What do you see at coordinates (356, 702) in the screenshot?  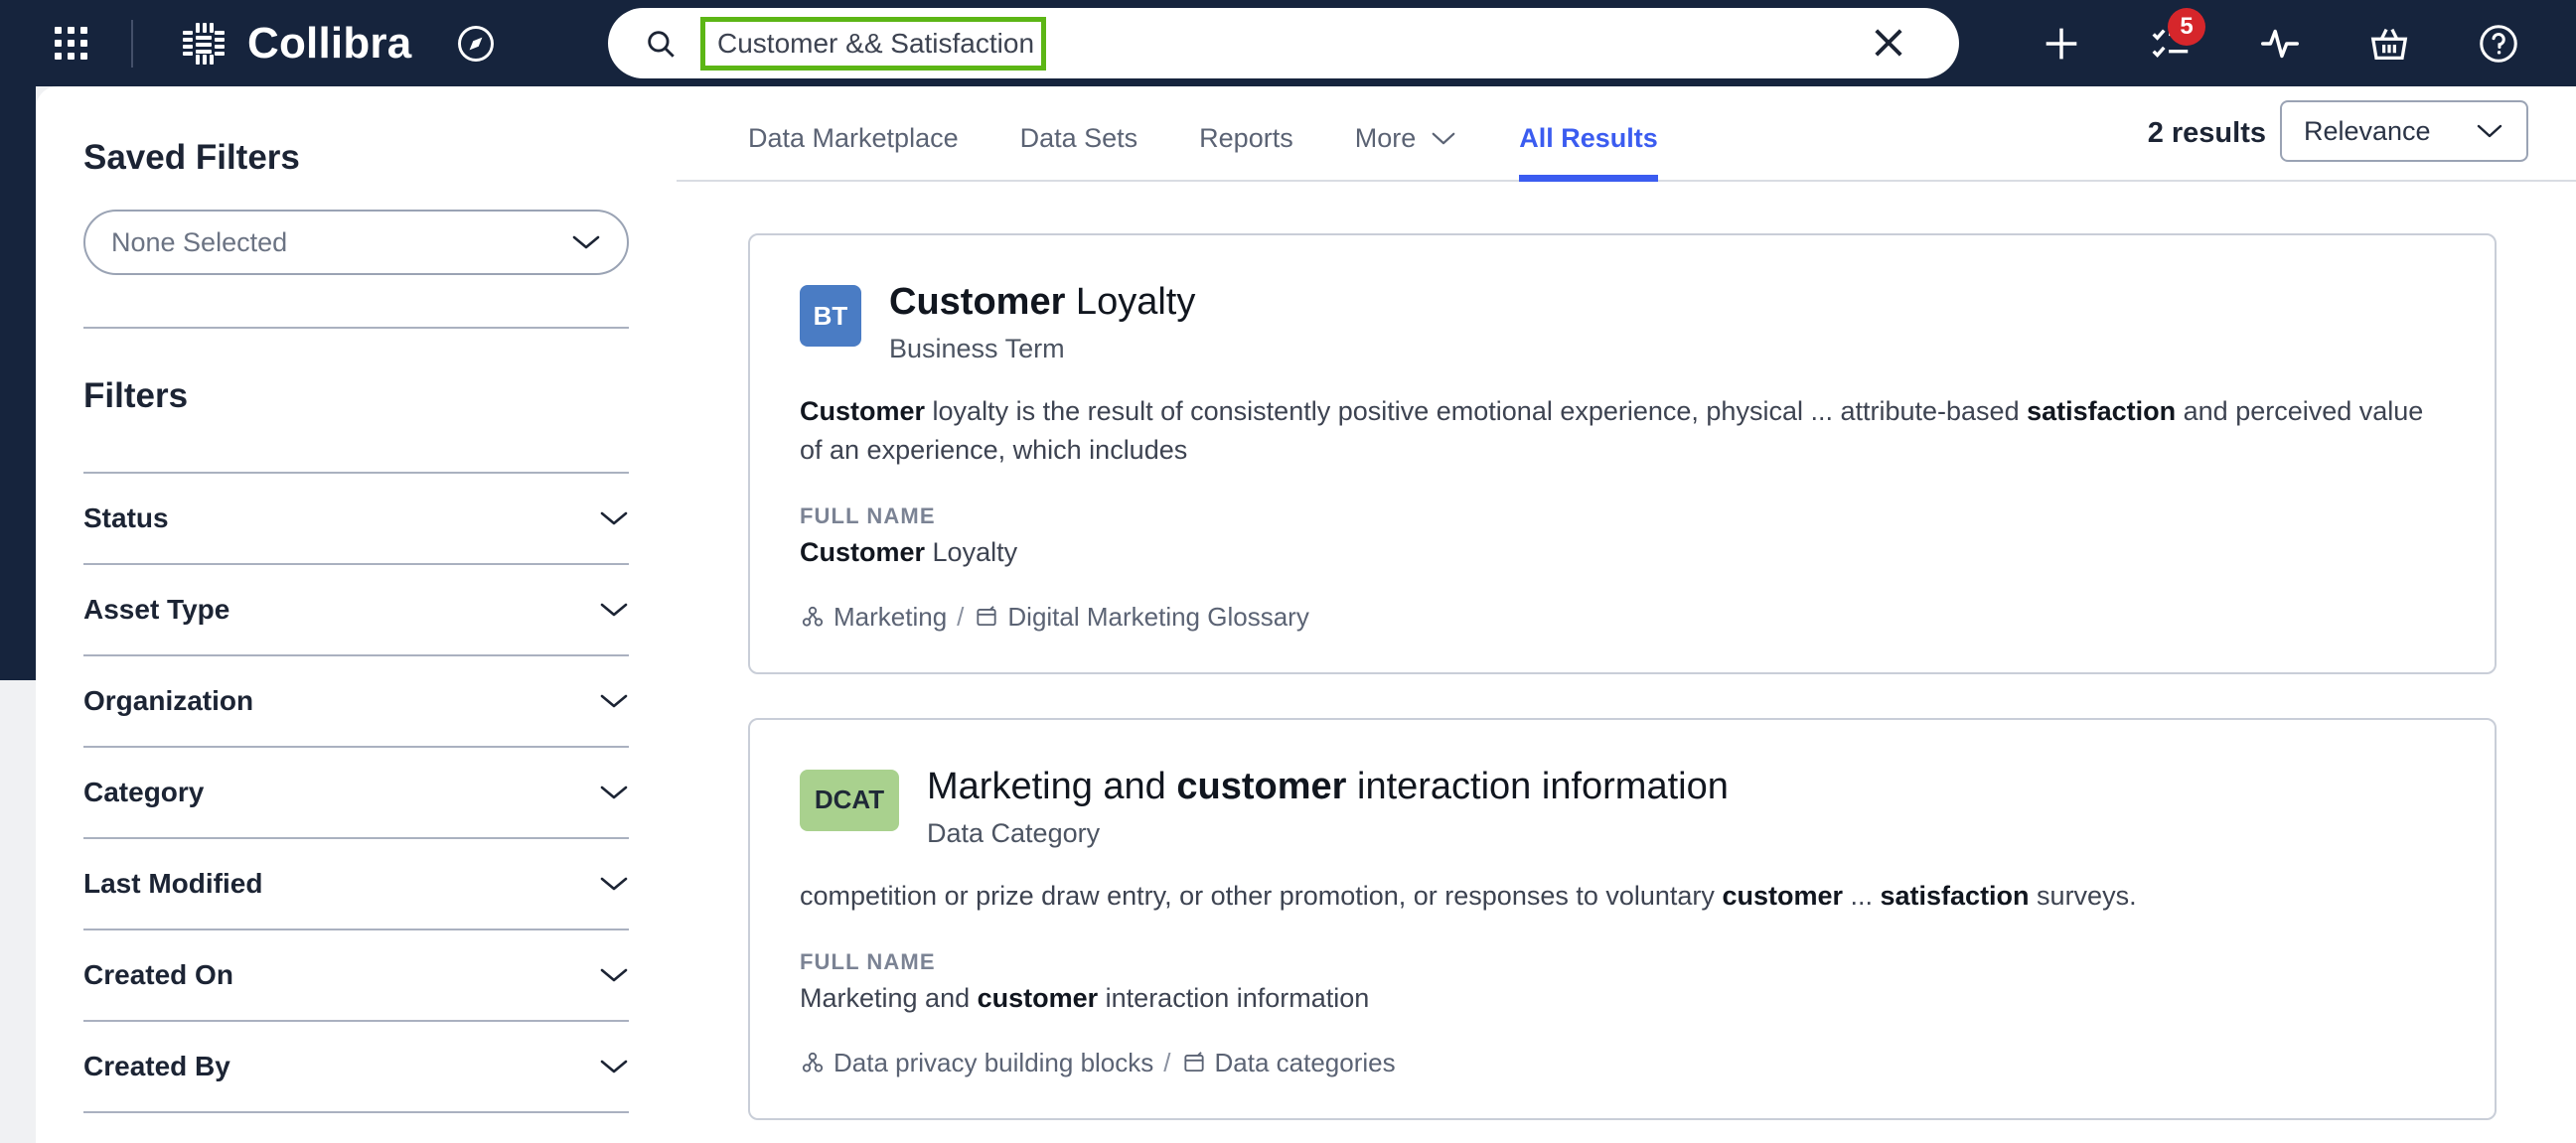 I see `filter-row-organization: Organization` at bounding box center [356, 702].